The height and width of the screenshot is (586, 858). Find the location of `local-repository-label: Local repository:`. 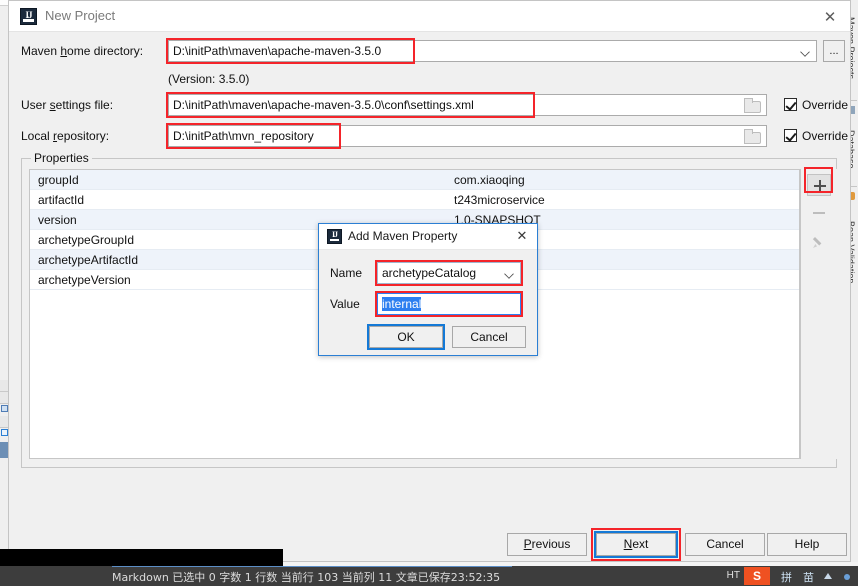

local-repository-label: Local repository: is located at coordinates (65, 136).